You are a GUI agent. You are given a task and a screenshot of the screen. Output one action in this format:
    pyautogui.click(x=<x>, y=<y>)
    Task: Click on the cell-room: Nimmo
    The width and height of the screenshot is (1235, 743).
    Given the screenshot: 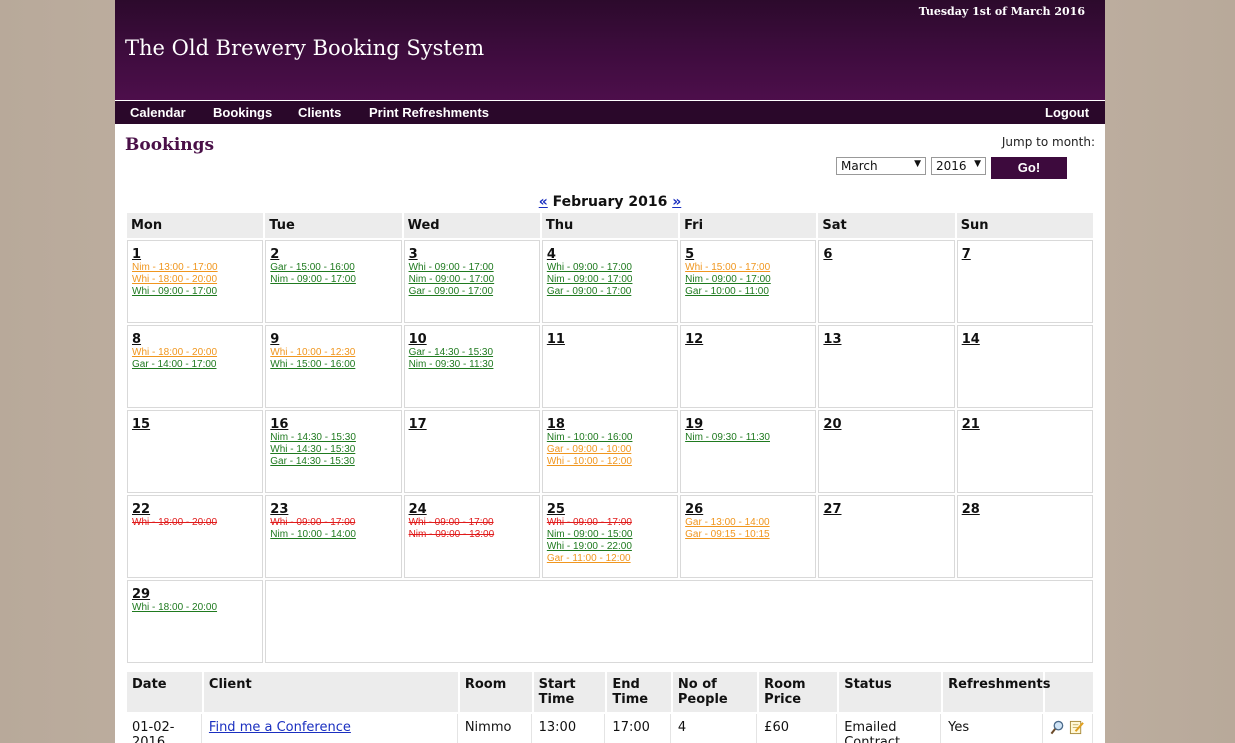 What is the action you would take?
    pyautogui.click(x=496, y=728)
    